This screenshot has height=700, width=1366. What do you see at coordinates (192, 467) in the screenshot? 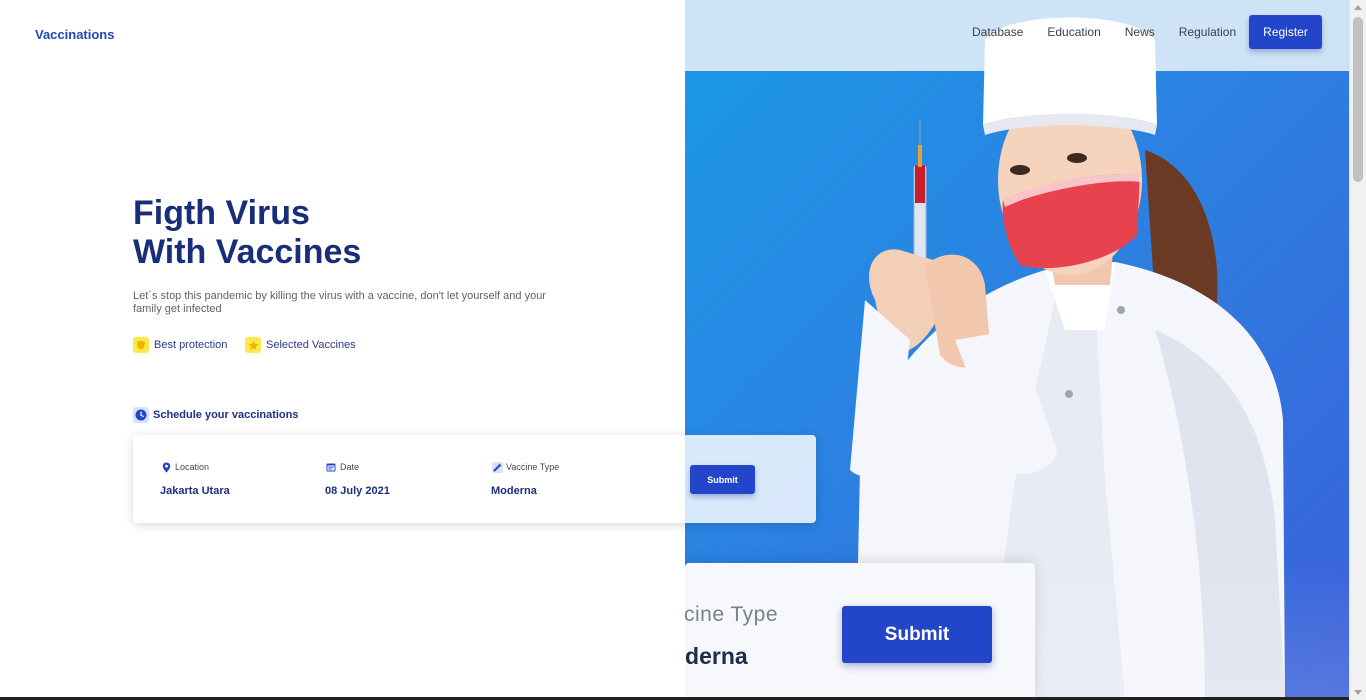
I see `location-label: Location` at bounding box center [192, 467].